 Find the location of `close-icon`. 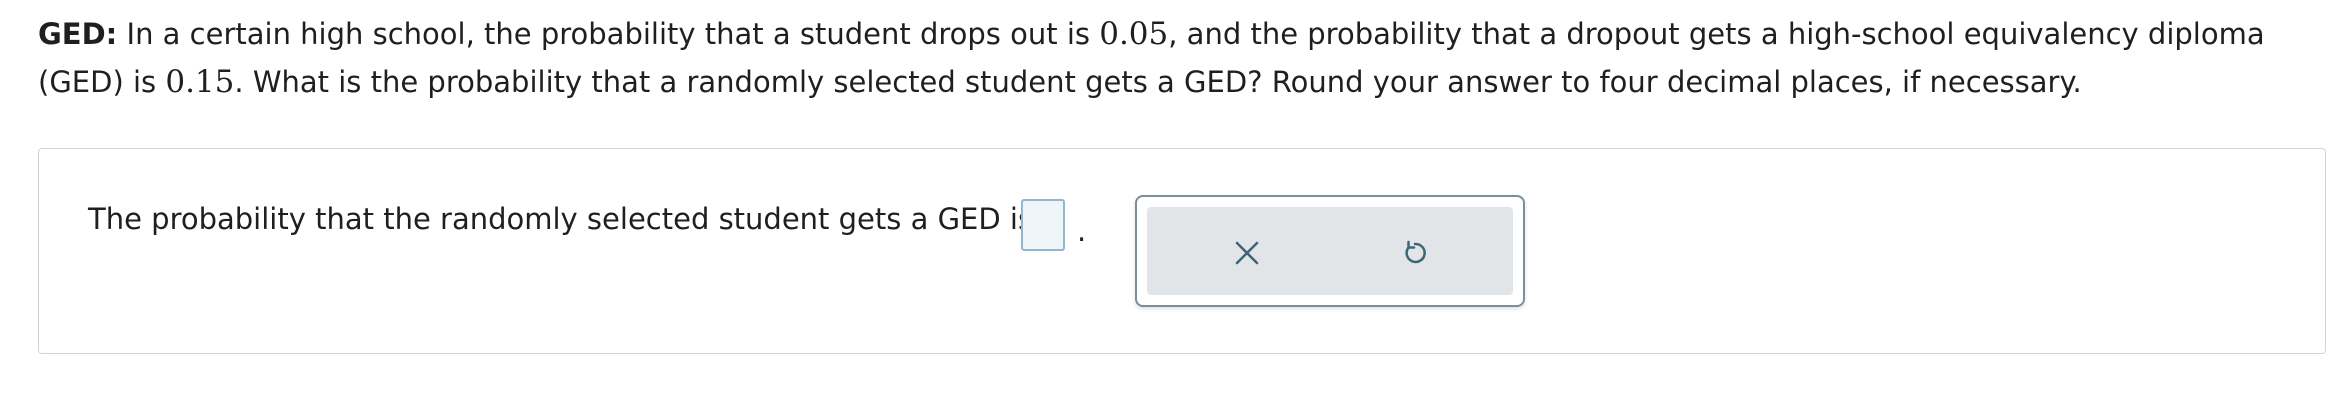

close-icon is located at coordinates (1247, 253).